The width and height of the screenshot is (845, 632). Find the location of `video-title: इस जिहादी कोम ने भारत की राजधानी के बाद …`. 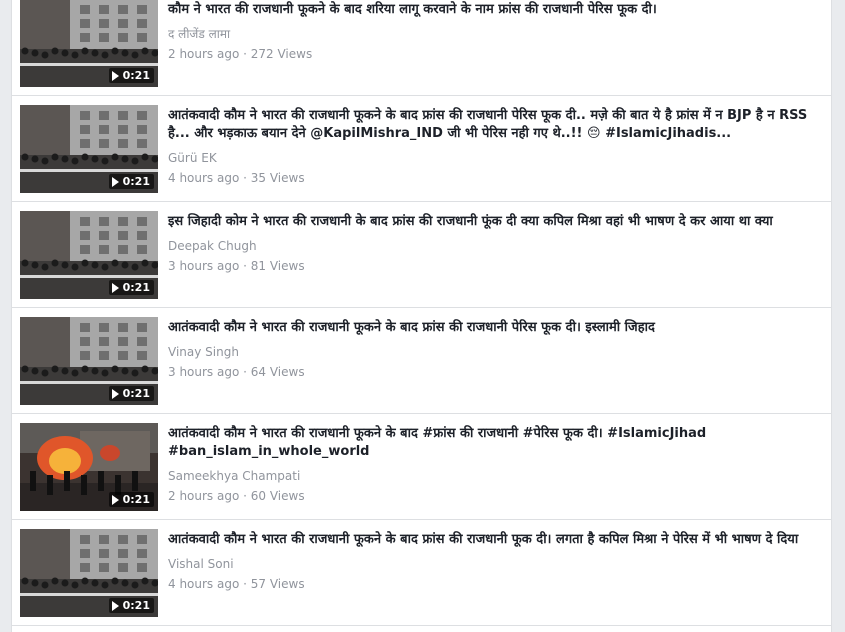

video-title: इस जिहादी कोम ने भारत की राजधानी के बाद … is located at coordinates (488, 222).